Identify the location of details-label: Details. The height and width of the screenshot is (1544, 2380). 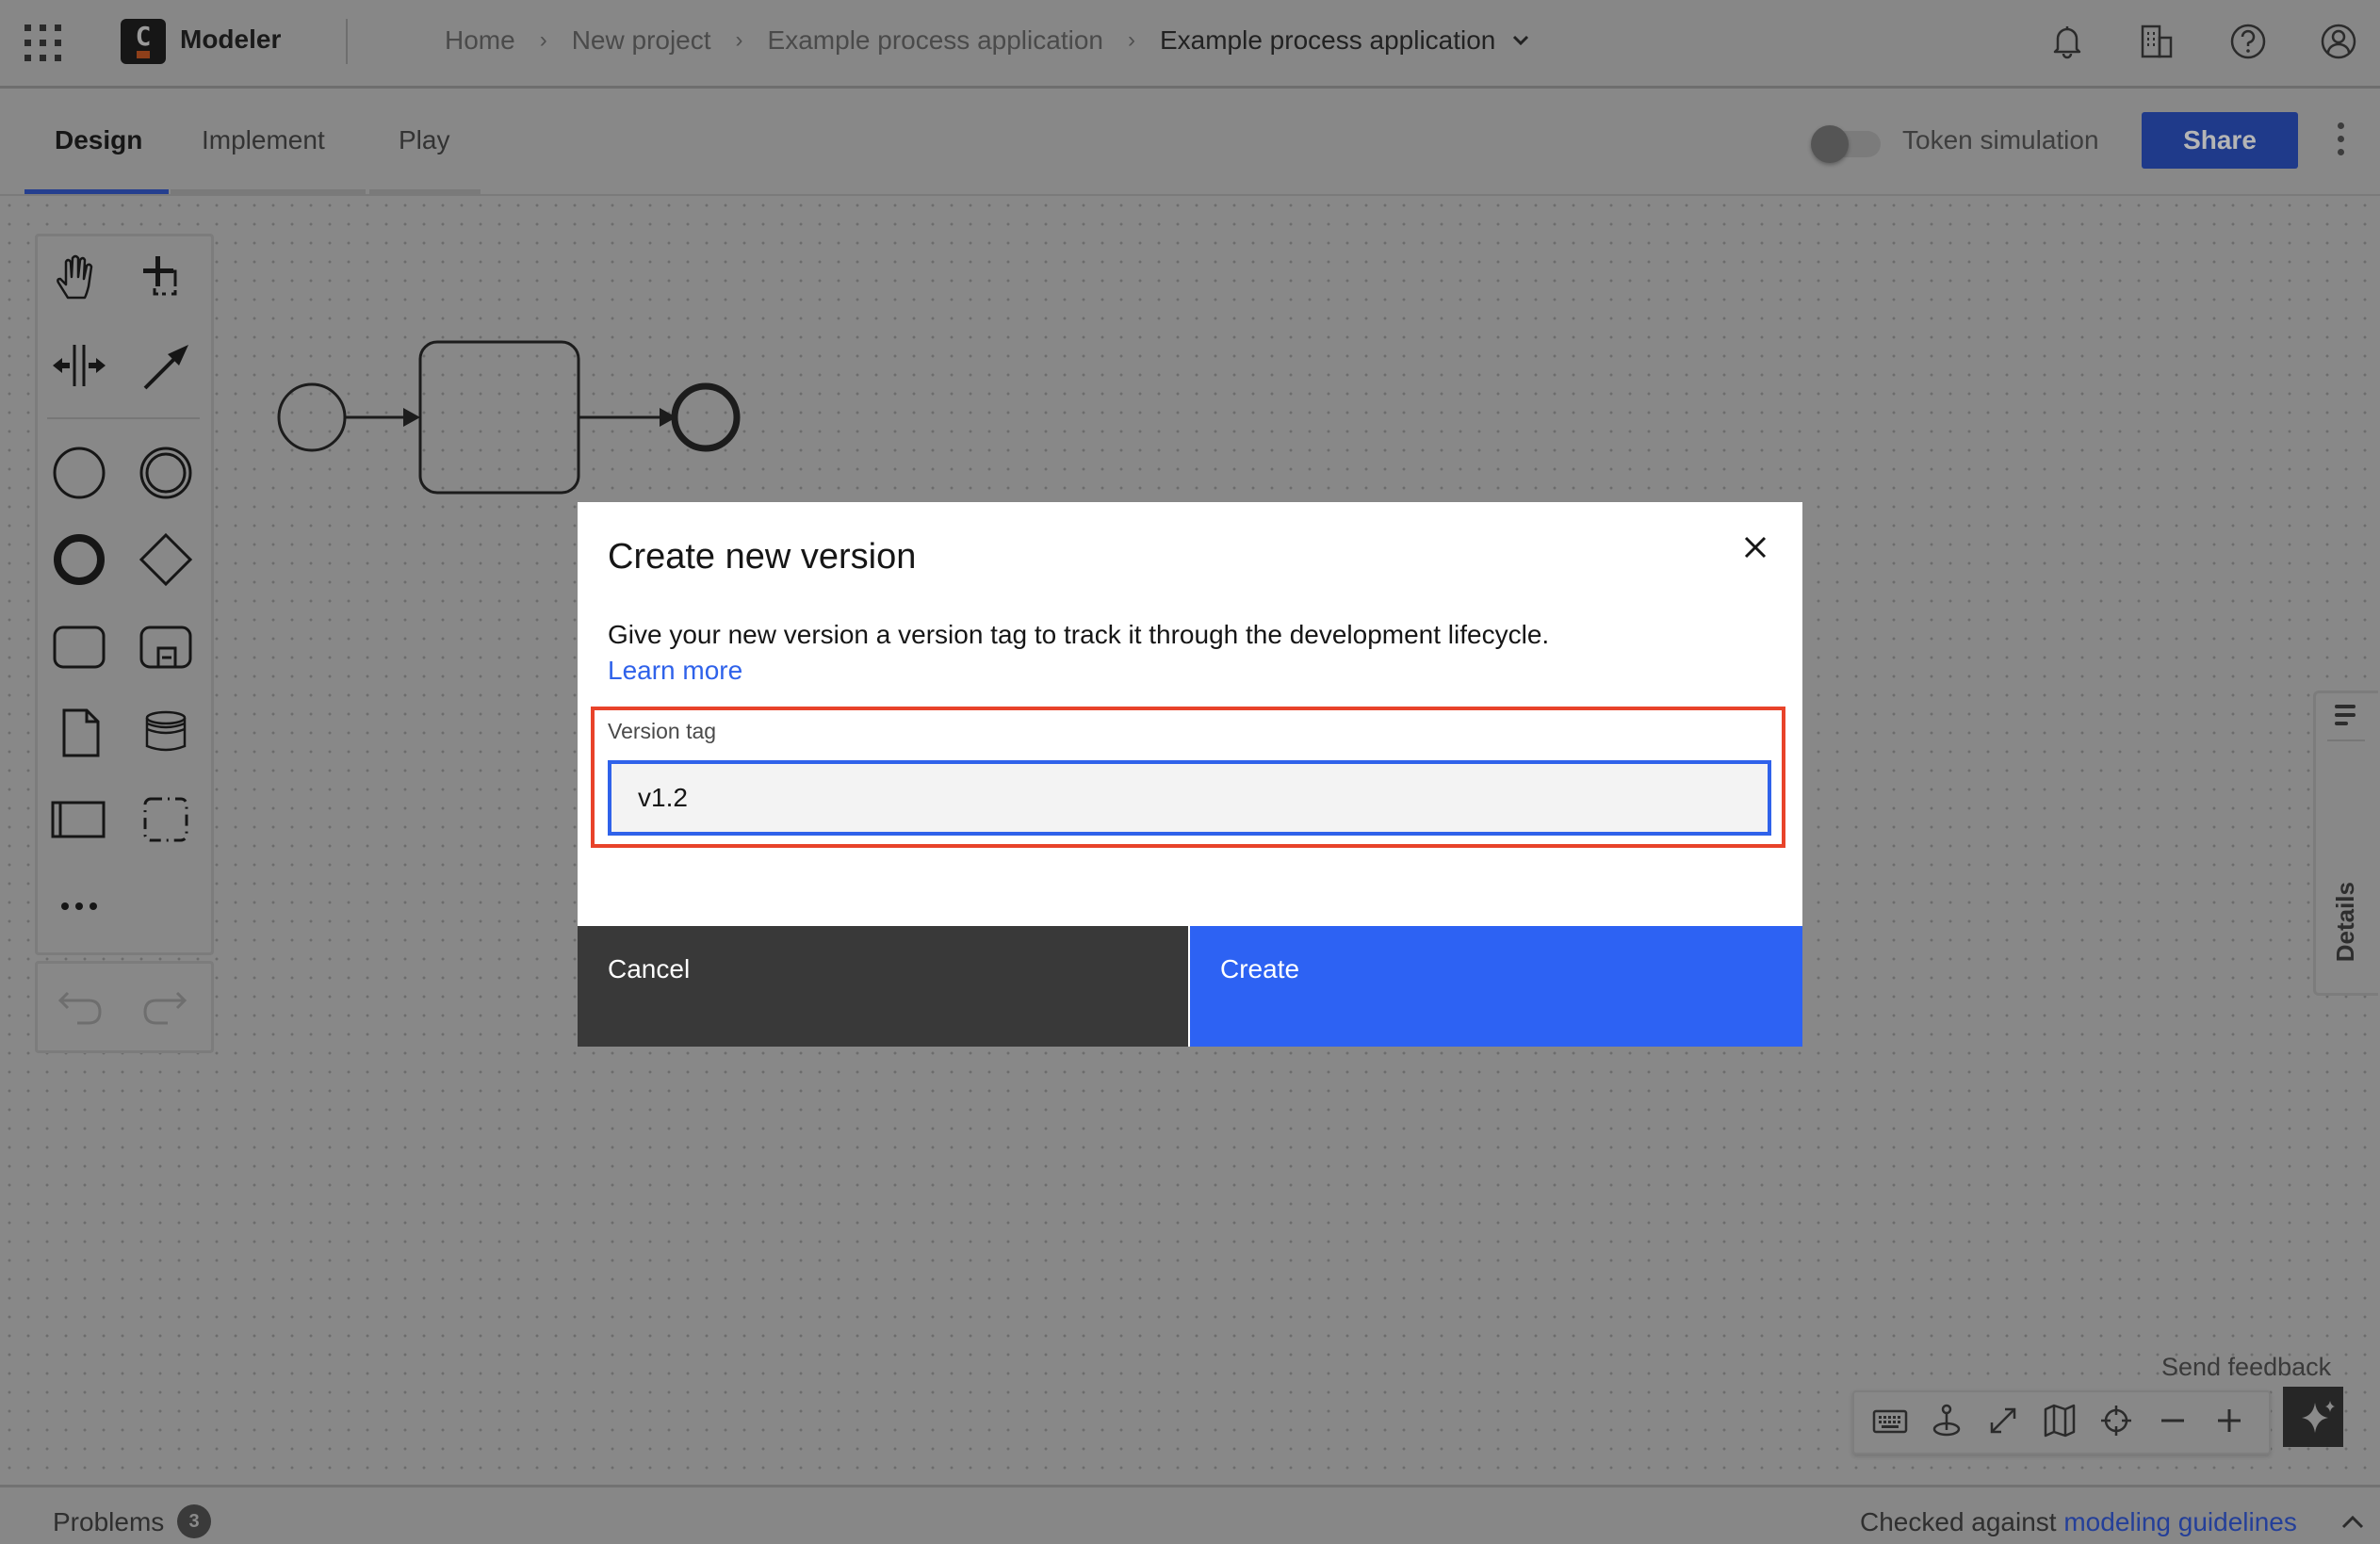
(2345, 922).